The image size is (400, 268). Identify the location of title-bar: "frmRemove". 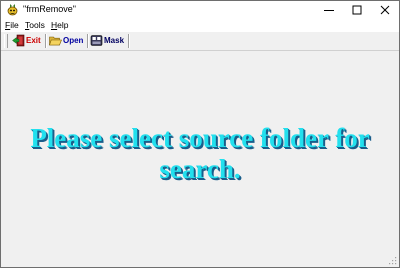
(200, 10).